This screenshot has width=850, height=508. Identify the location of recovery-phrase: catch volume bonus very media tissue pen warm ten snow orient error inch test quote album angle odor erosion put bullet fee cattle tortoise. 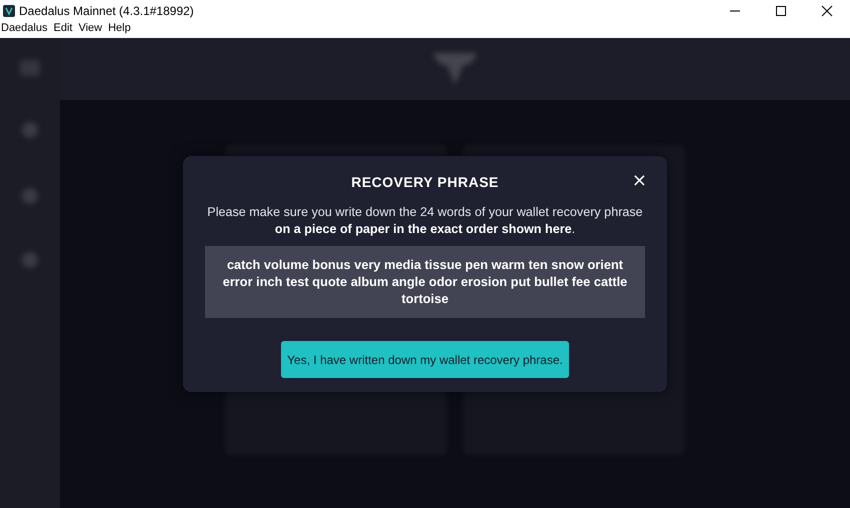
(425, 282).